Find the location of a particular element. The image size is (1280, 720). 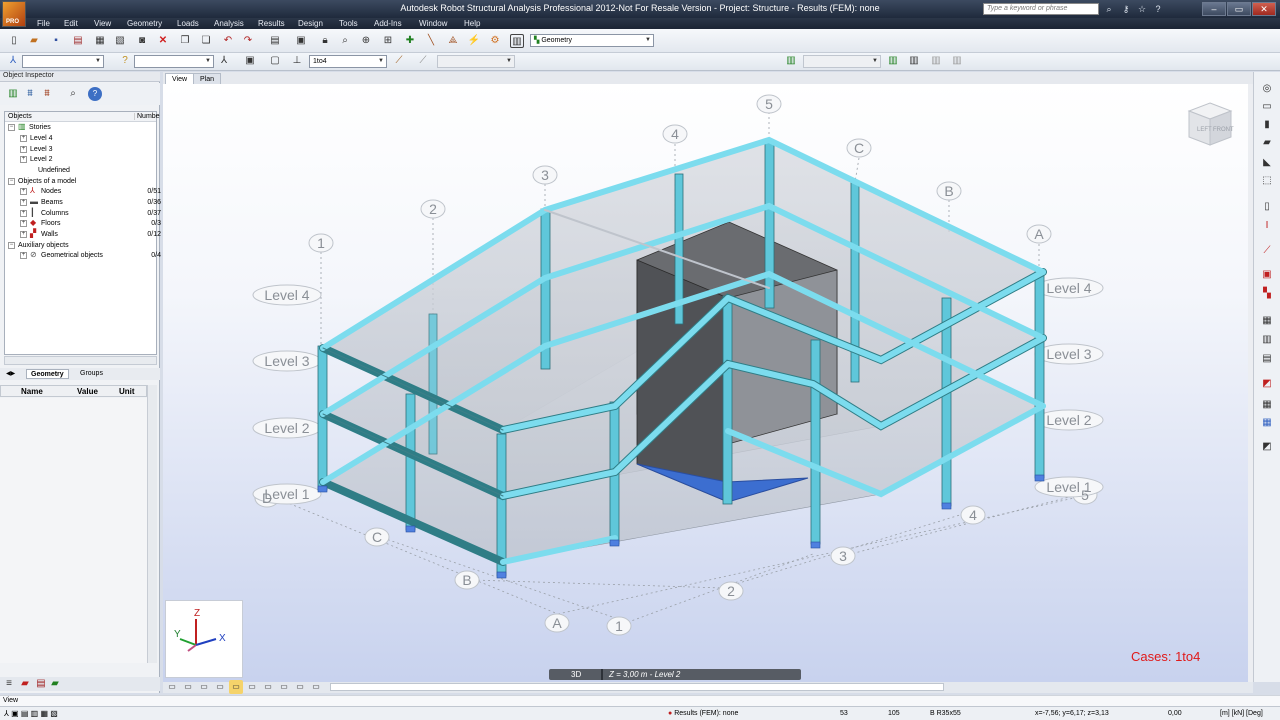

display-icon: ▣ is located at coordinates (250, 61).